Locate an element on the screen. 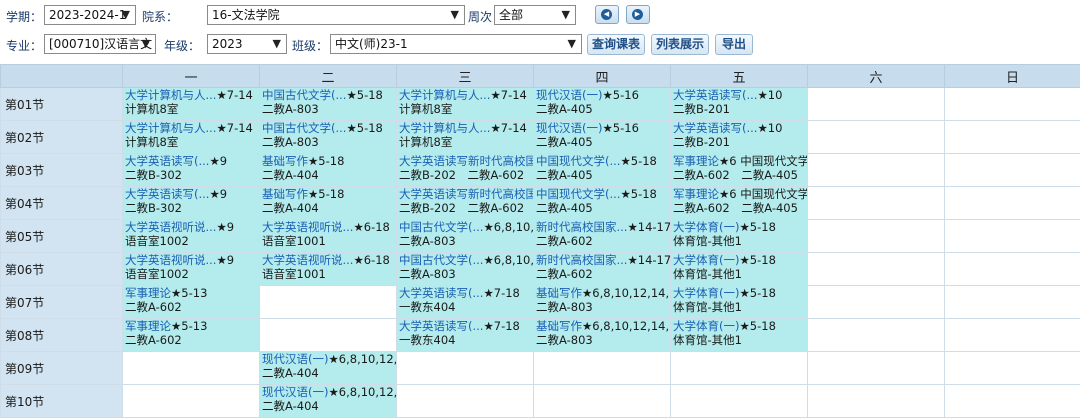 Image resolution: width=1080 pixels, height=418 pixels. export-button: 导出 is located at coordinates (734, 44).